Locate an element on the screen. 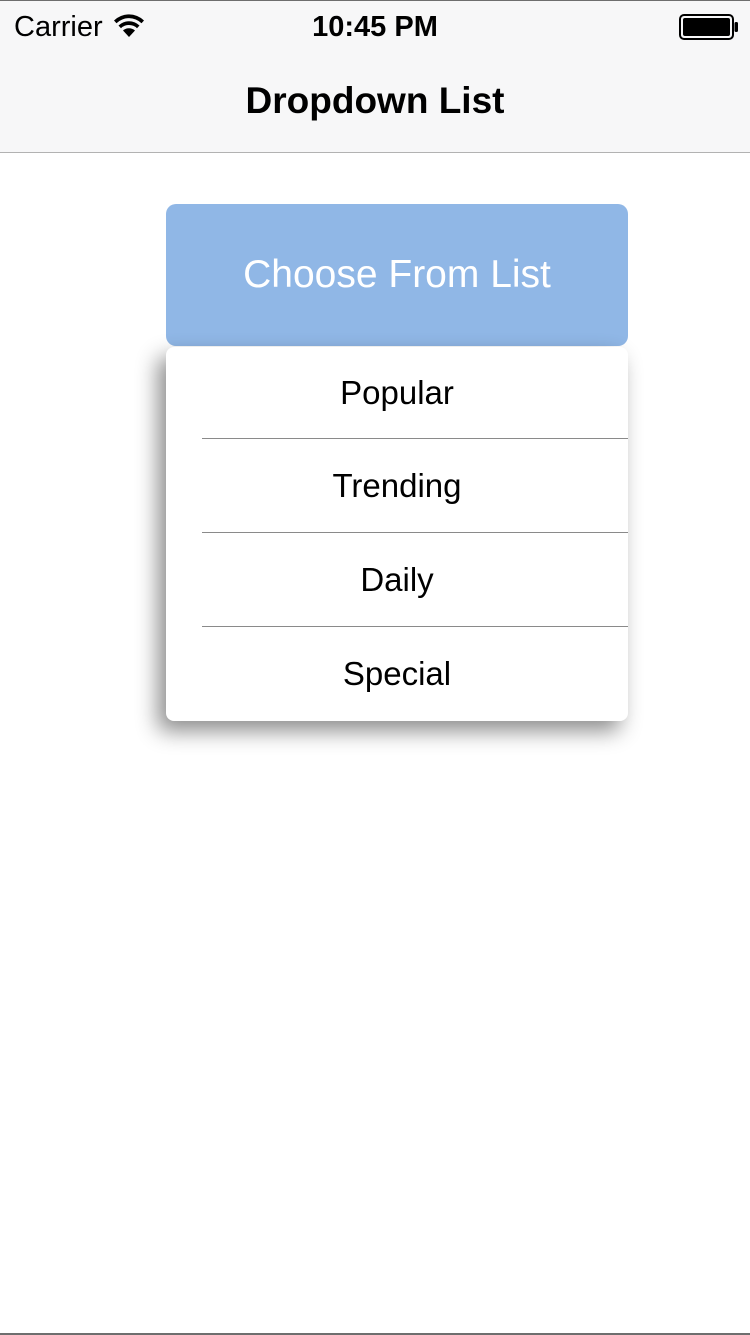  dropdown-item-daily: Daily is located at coordinates (397, 580).